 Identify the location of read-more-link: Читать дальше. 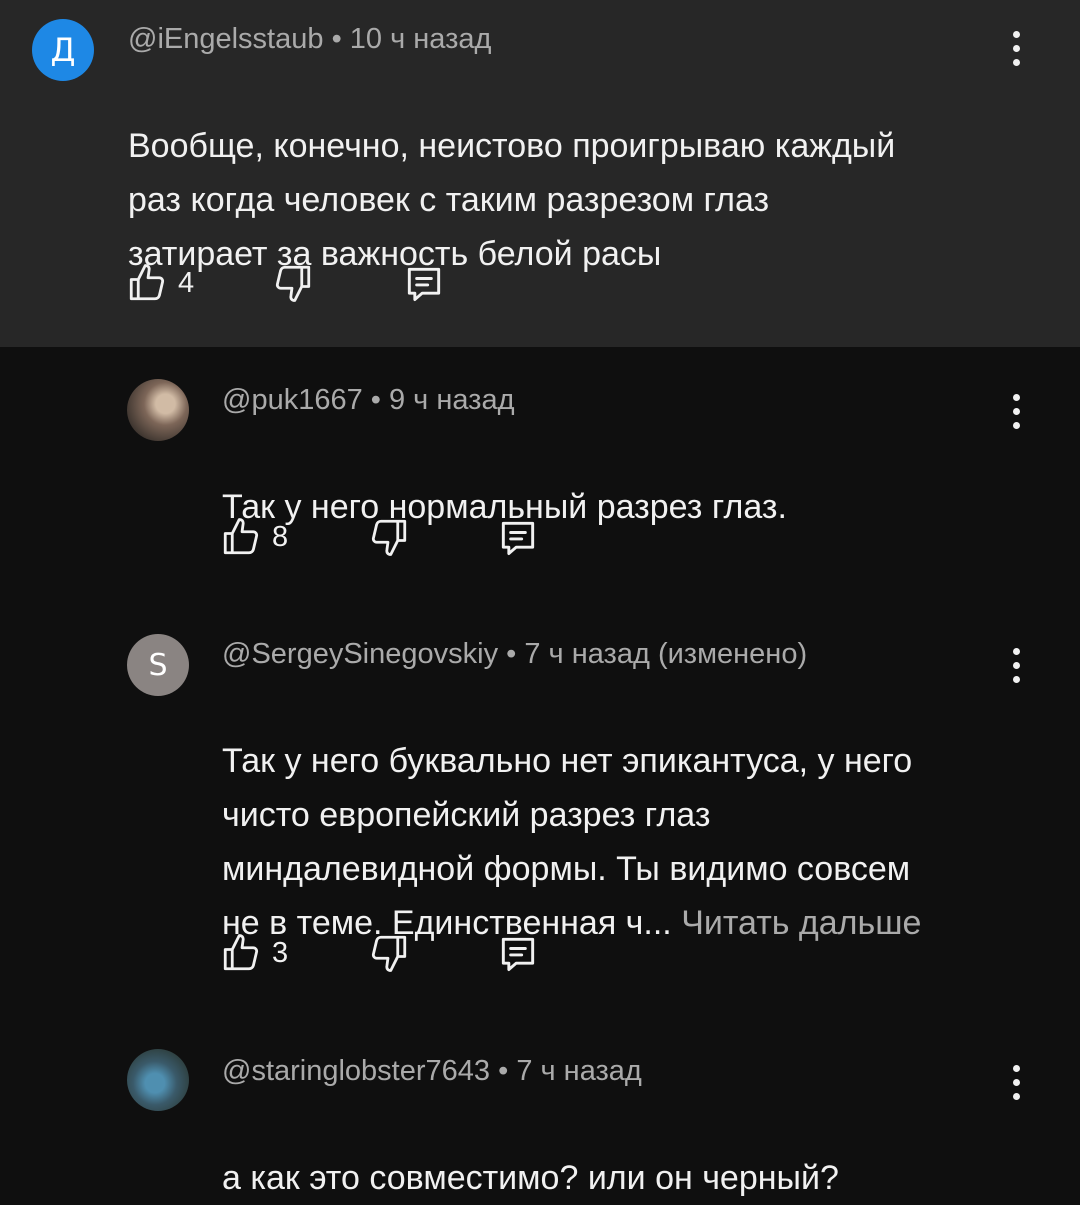
(801, 923).